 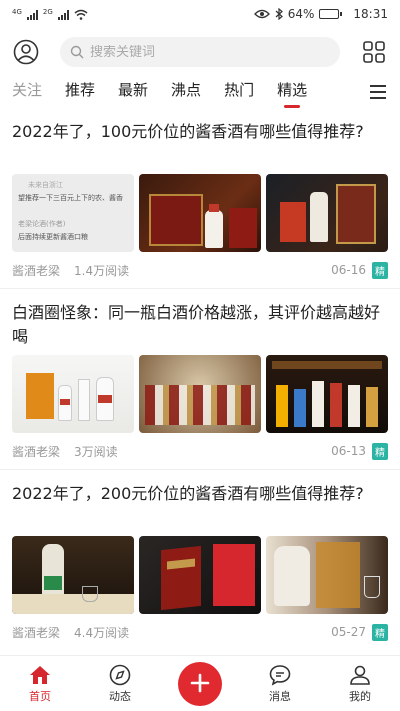 I want to click on grid-icon, so click(x=374, y=52).